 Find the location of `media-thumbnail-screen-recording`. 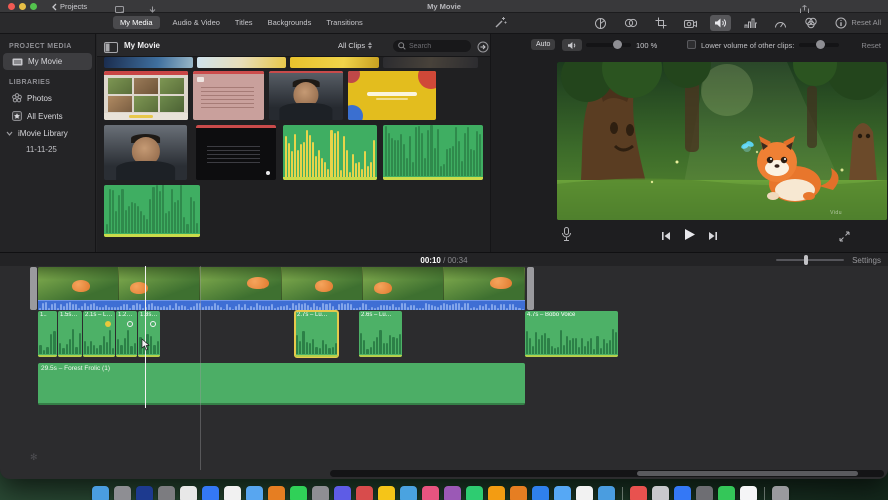

media-thumbnail-screen-recording is located at coordinates (236, 152).